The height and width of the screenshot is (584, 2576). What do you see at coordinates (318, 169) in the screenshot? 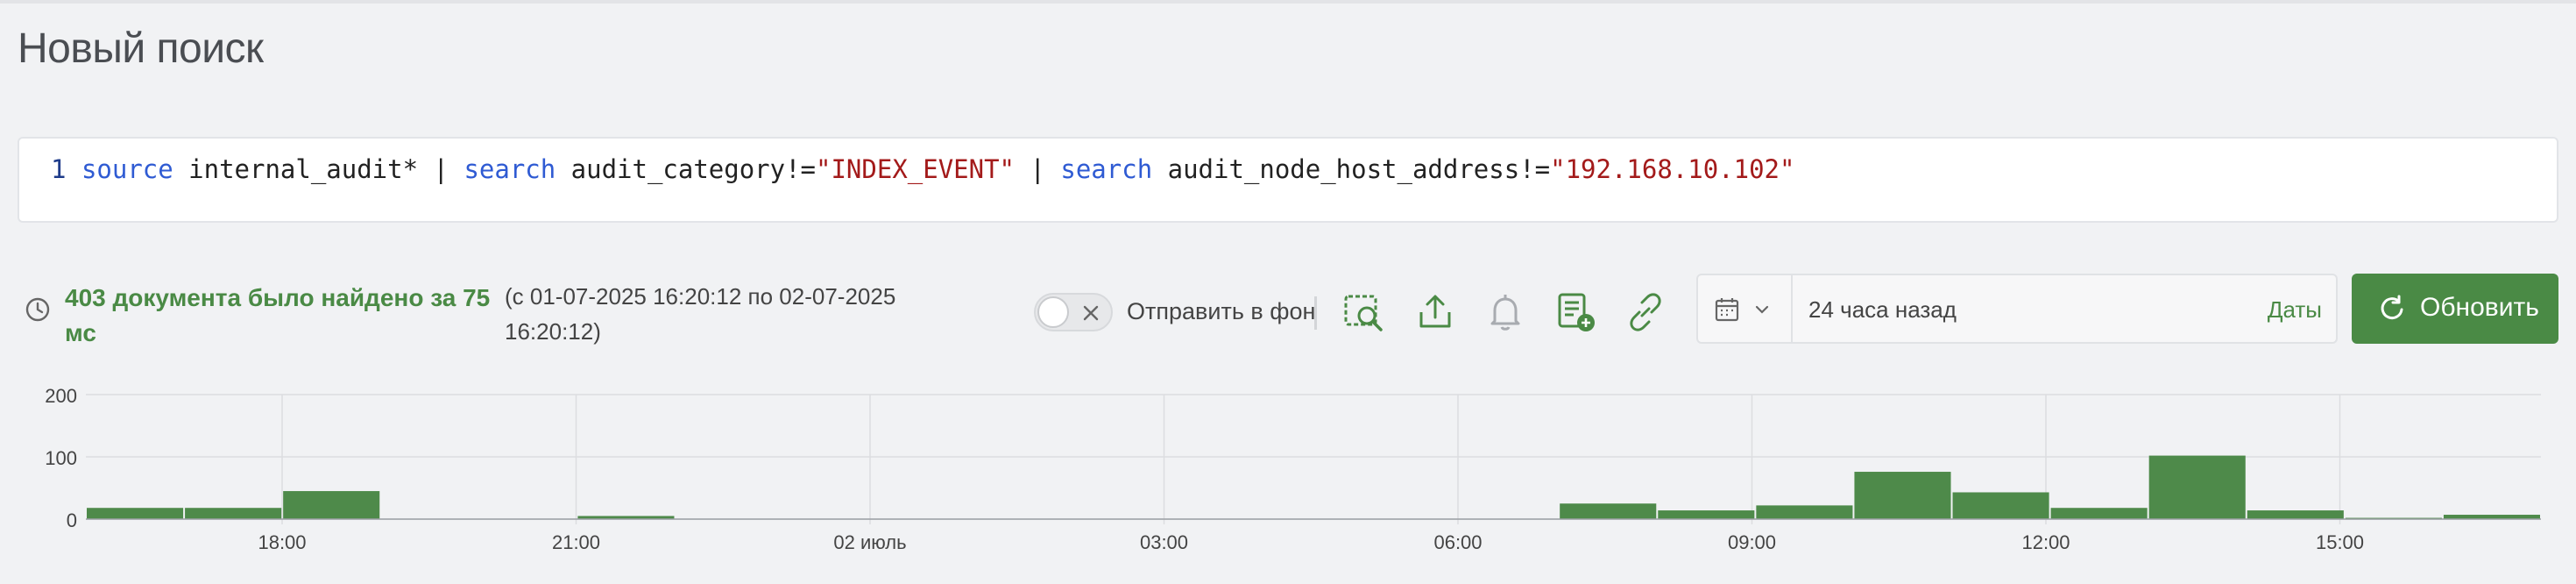
I see `query-token-index: internal_audit* |` at bounding box center [318, 169].